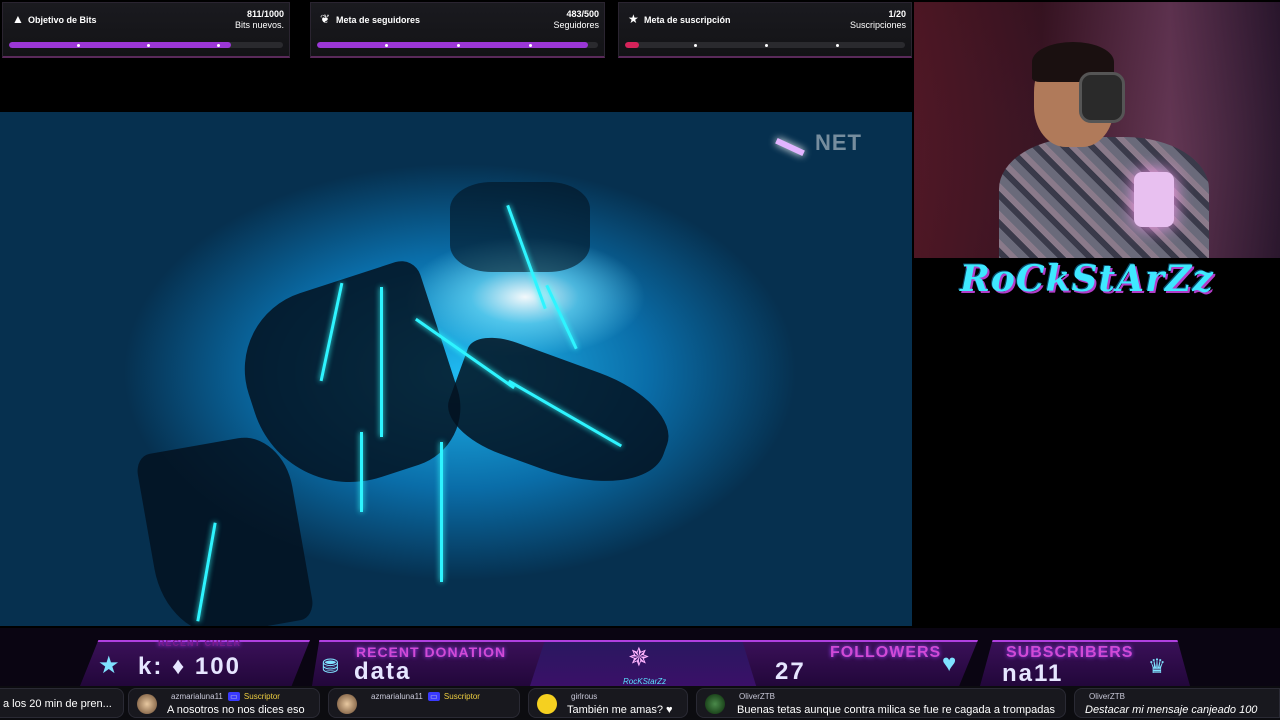 The image size is (1280, 720). I want to click on subscription-goal: ★ Meta de suscripción 1/20 Suscripciones, so click(765, 30).